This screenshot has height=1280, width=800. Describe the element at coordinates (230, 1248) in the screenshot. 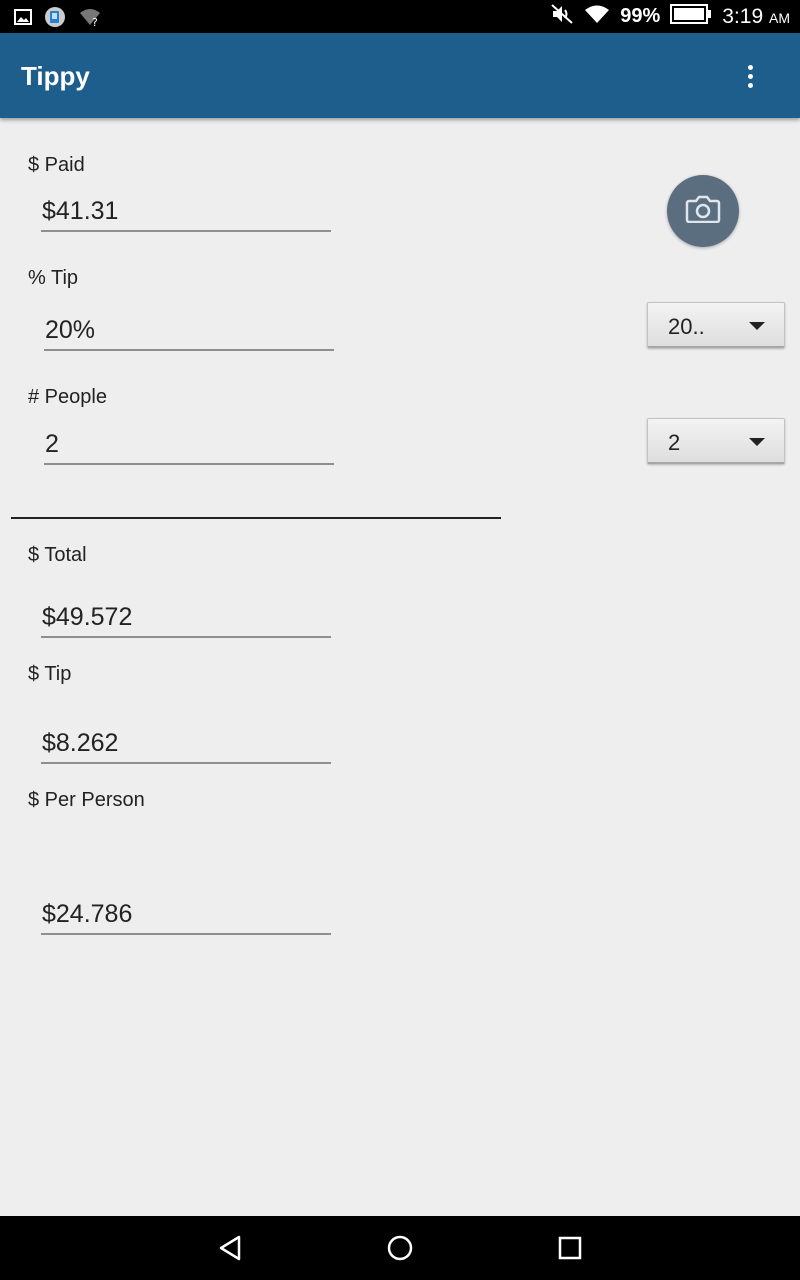

I see `back-icon` at that location.